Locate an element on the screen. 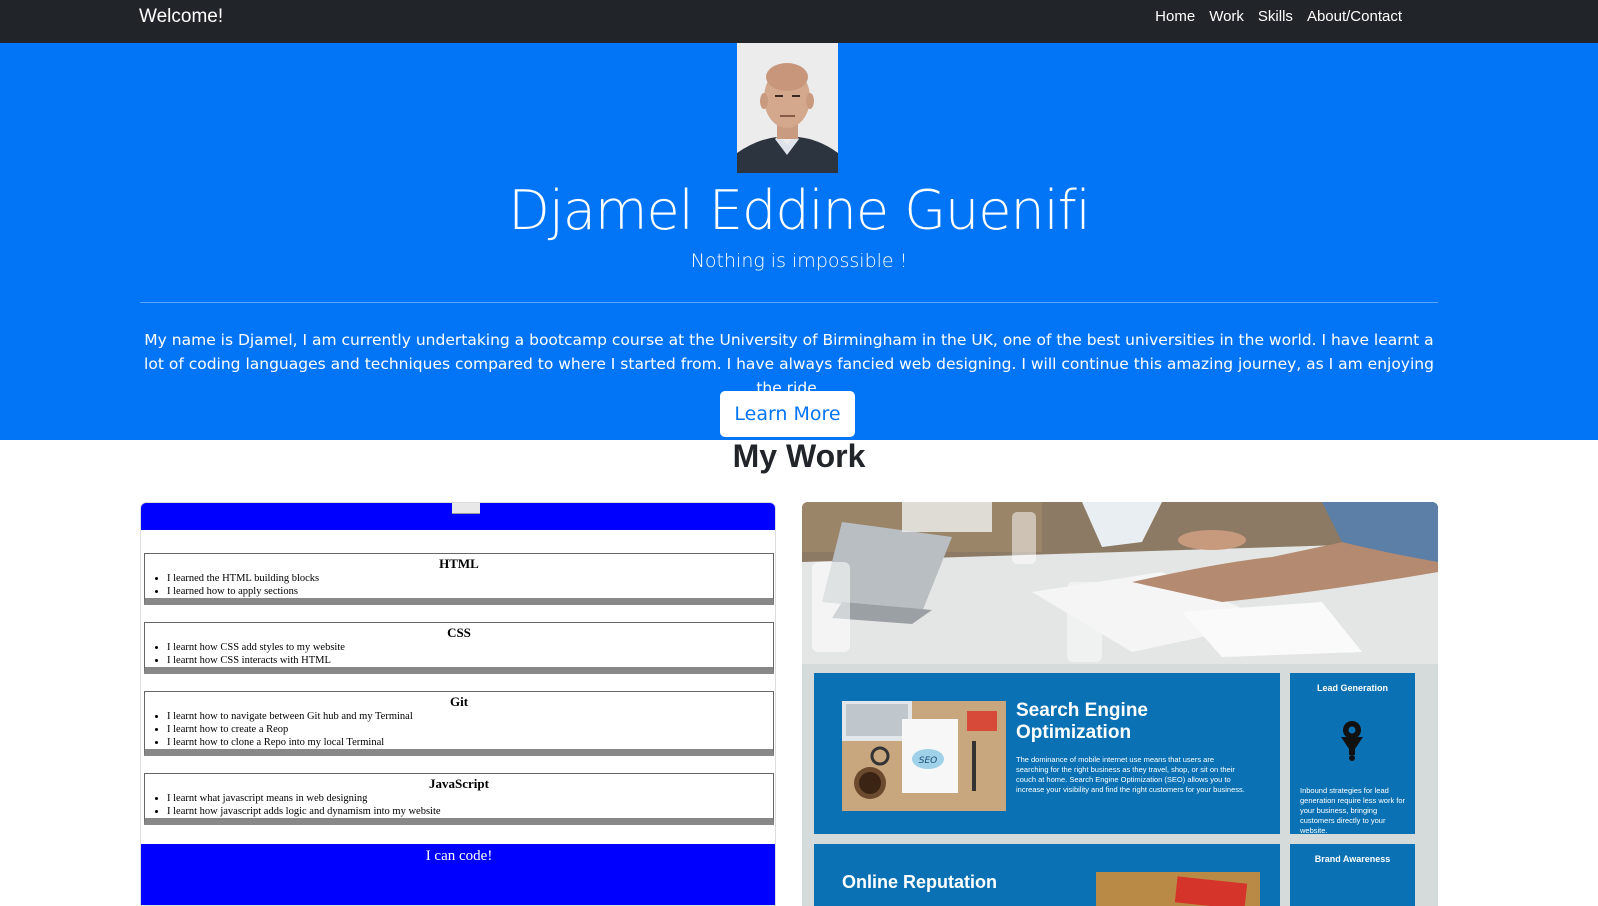 This screenshot has height=906, width=1598. hero-divider is located at coordinates (789, 302).